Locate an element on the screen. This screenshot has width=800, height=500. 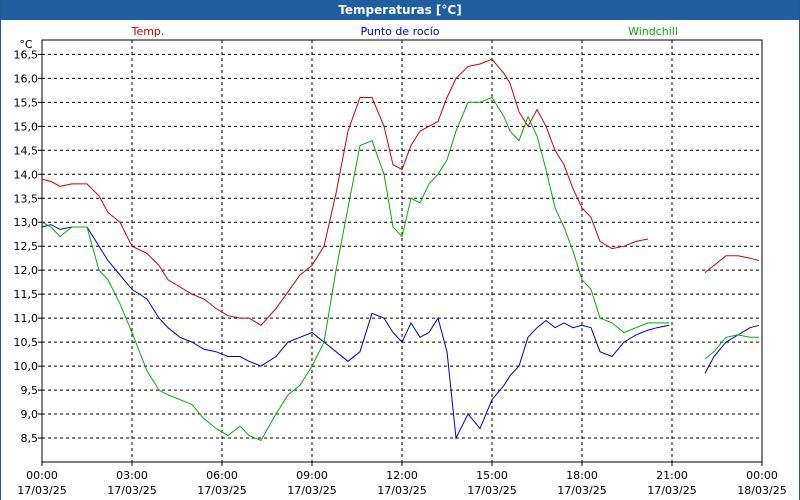
x-tick-time: 09:00 is located at coordinates (312, 475).